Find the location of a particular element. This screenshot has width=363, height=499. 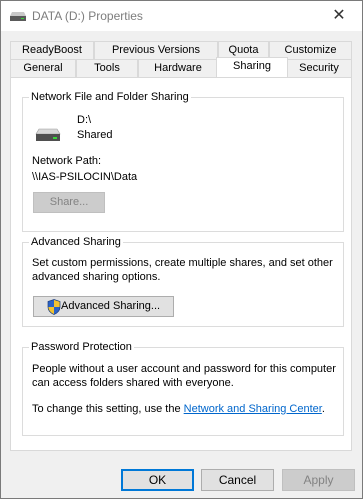

tab-tools: Tools is located at coordinates (107, 68).